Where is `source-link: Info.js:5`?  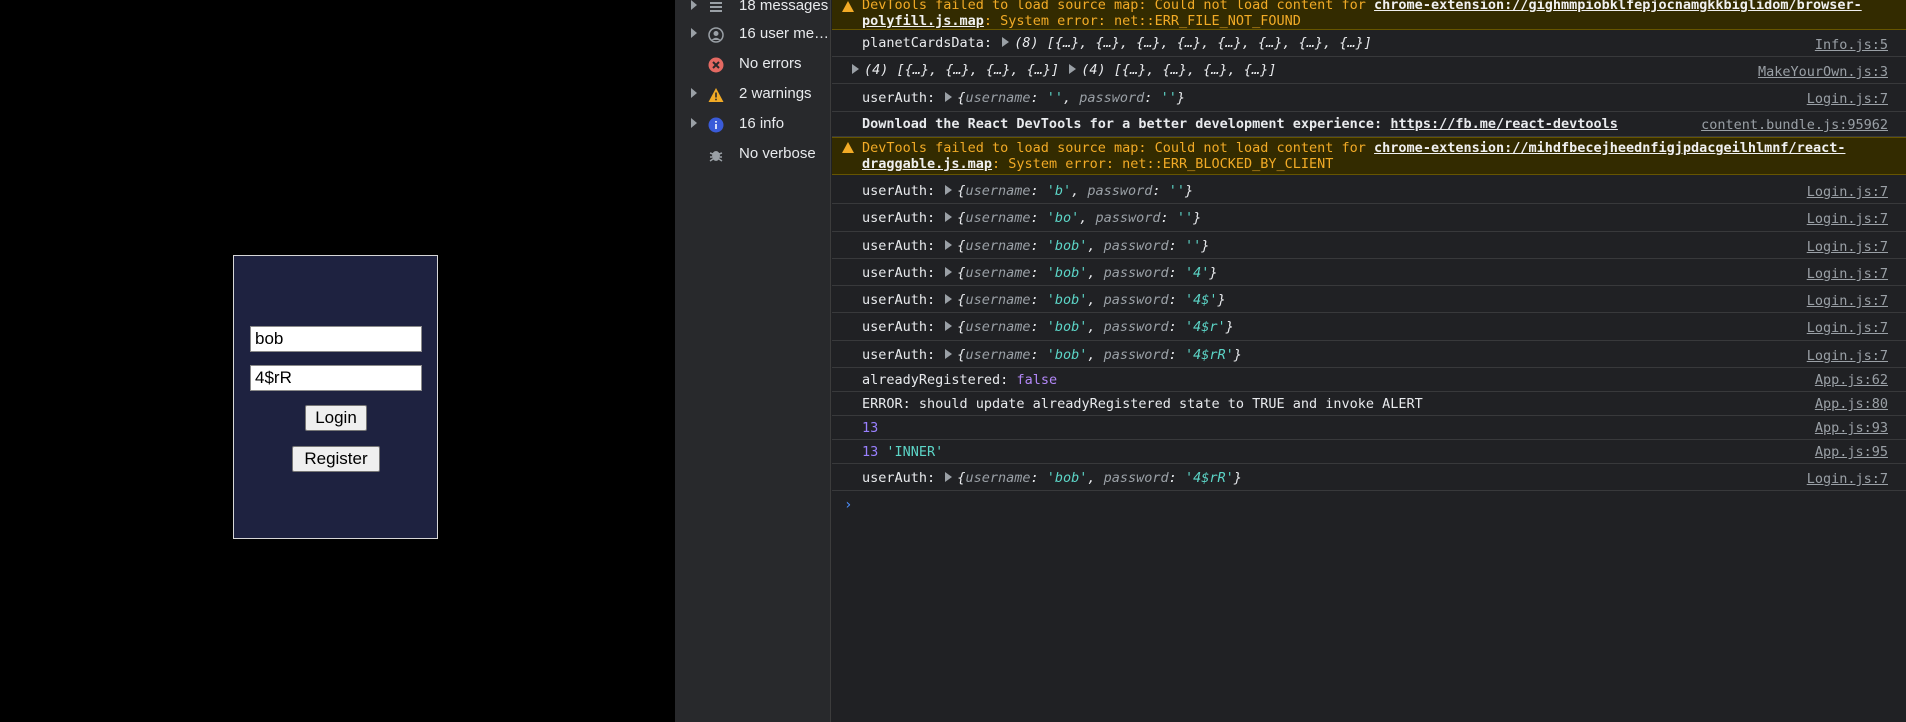 source-link: Info.js:5 is located at coordinates (1851, 45).